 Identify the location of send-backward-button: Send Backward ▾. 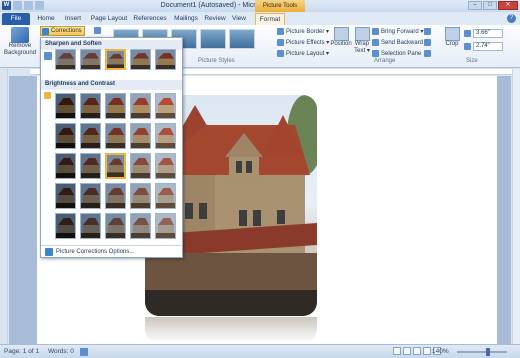
(400, 42).